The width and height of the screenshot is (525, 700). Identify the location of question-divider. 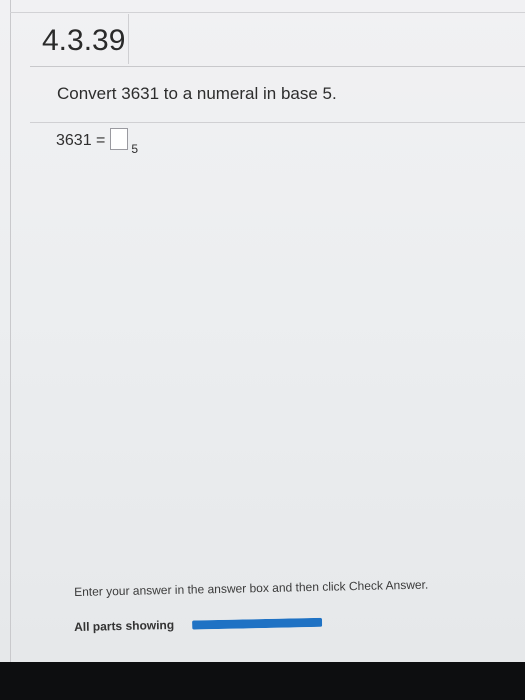
(277, 122).